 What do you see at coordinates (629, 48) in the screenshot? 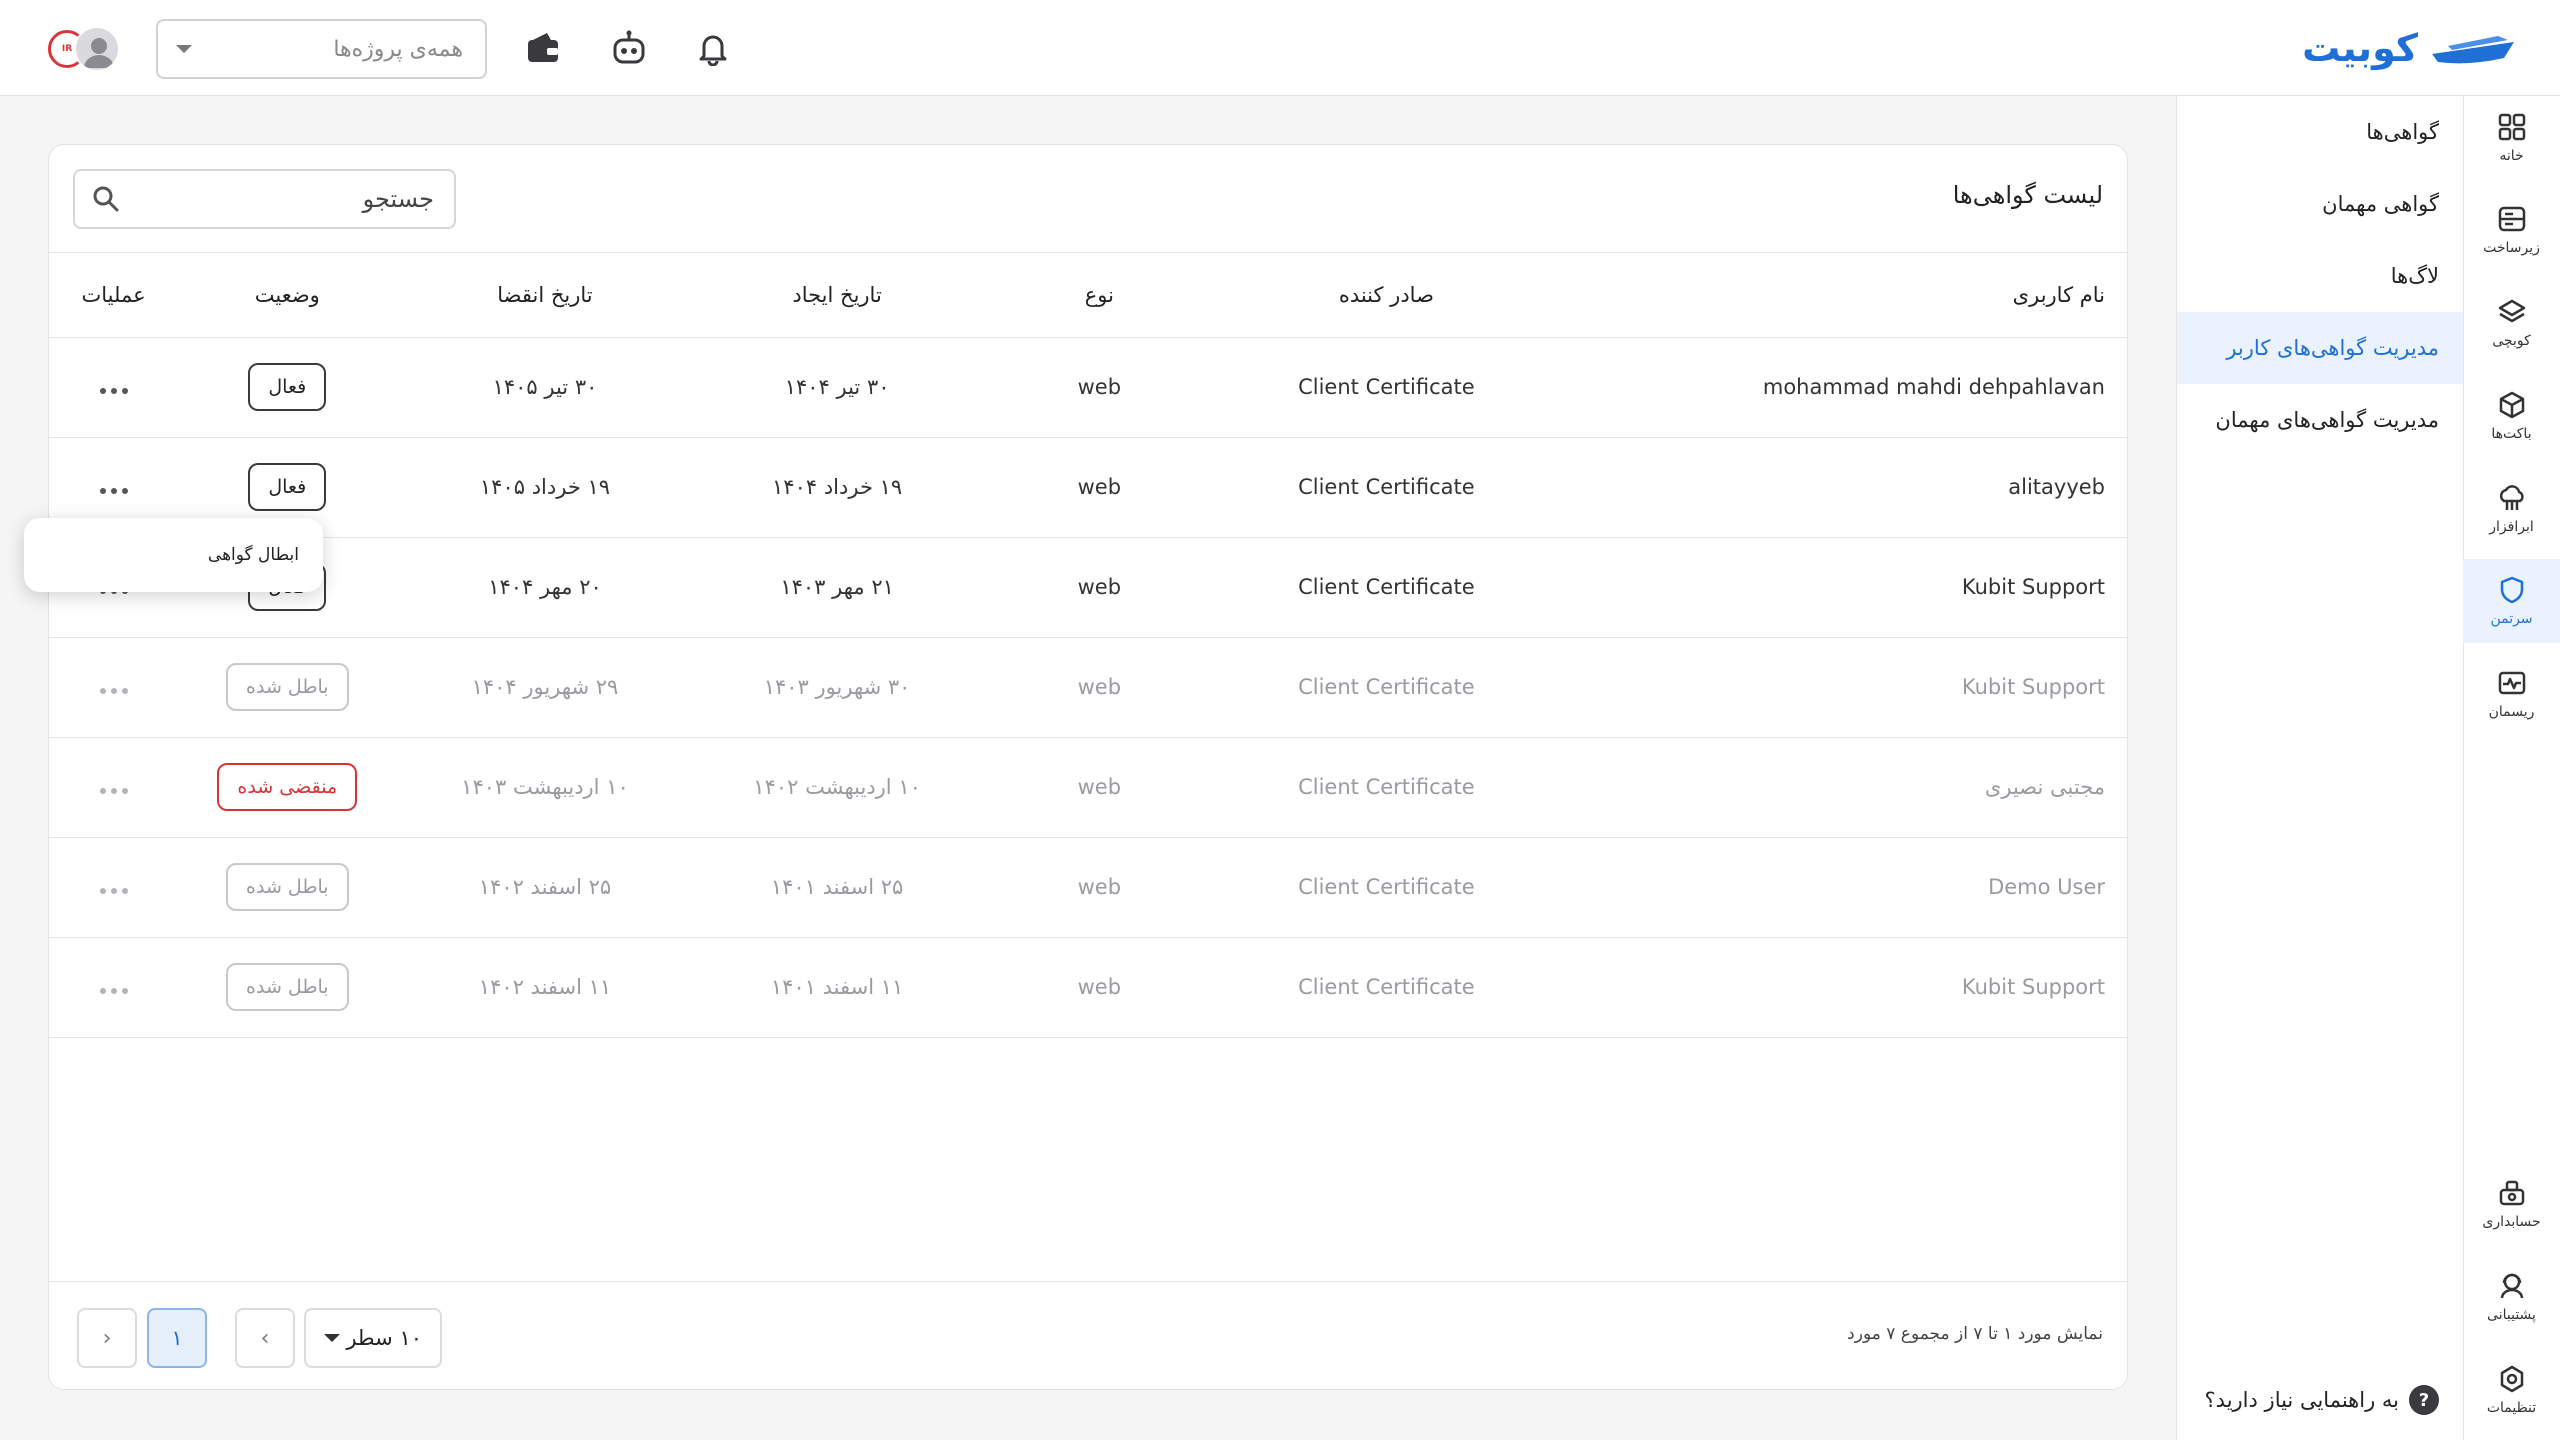
I see `robot-icon` at bounding box center [629, 48].